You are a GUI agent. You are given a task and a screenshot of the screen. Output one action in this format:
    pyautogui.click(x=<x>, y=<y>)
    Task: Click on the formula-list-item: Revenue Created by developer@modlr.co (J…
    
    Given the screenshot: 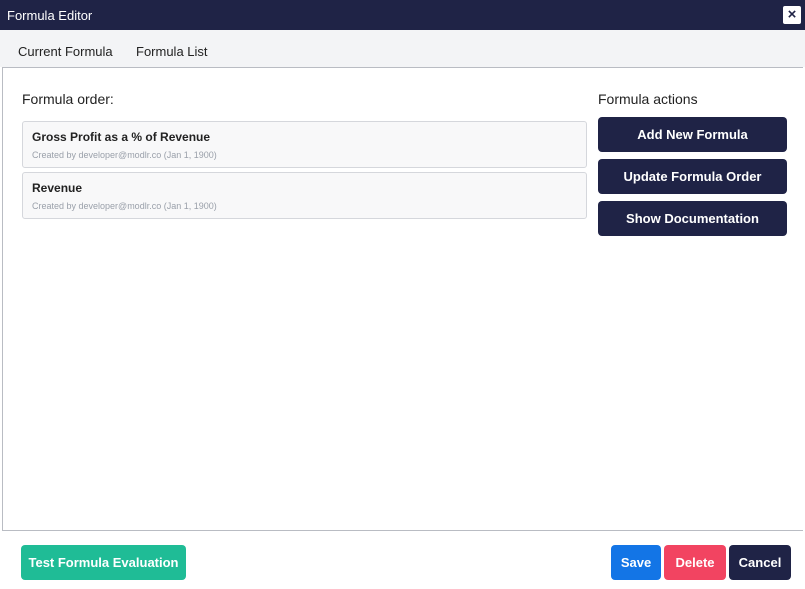 What is the action you would take?
    pyautogui.click(x=304, y=195)
    